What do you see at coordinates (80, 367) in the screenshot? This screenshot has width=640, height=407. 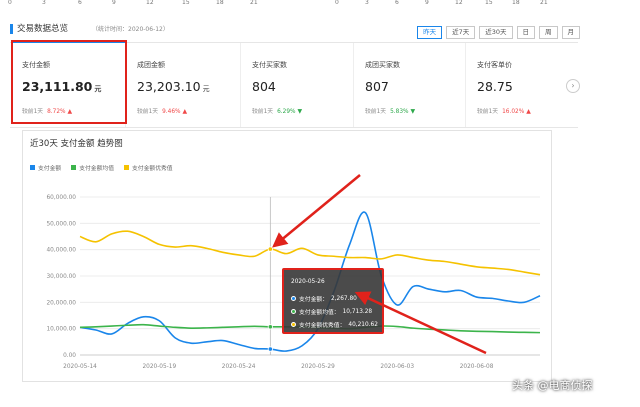 I see `x-tick-label: 2020-05-14` at bounding box center [80, 367].